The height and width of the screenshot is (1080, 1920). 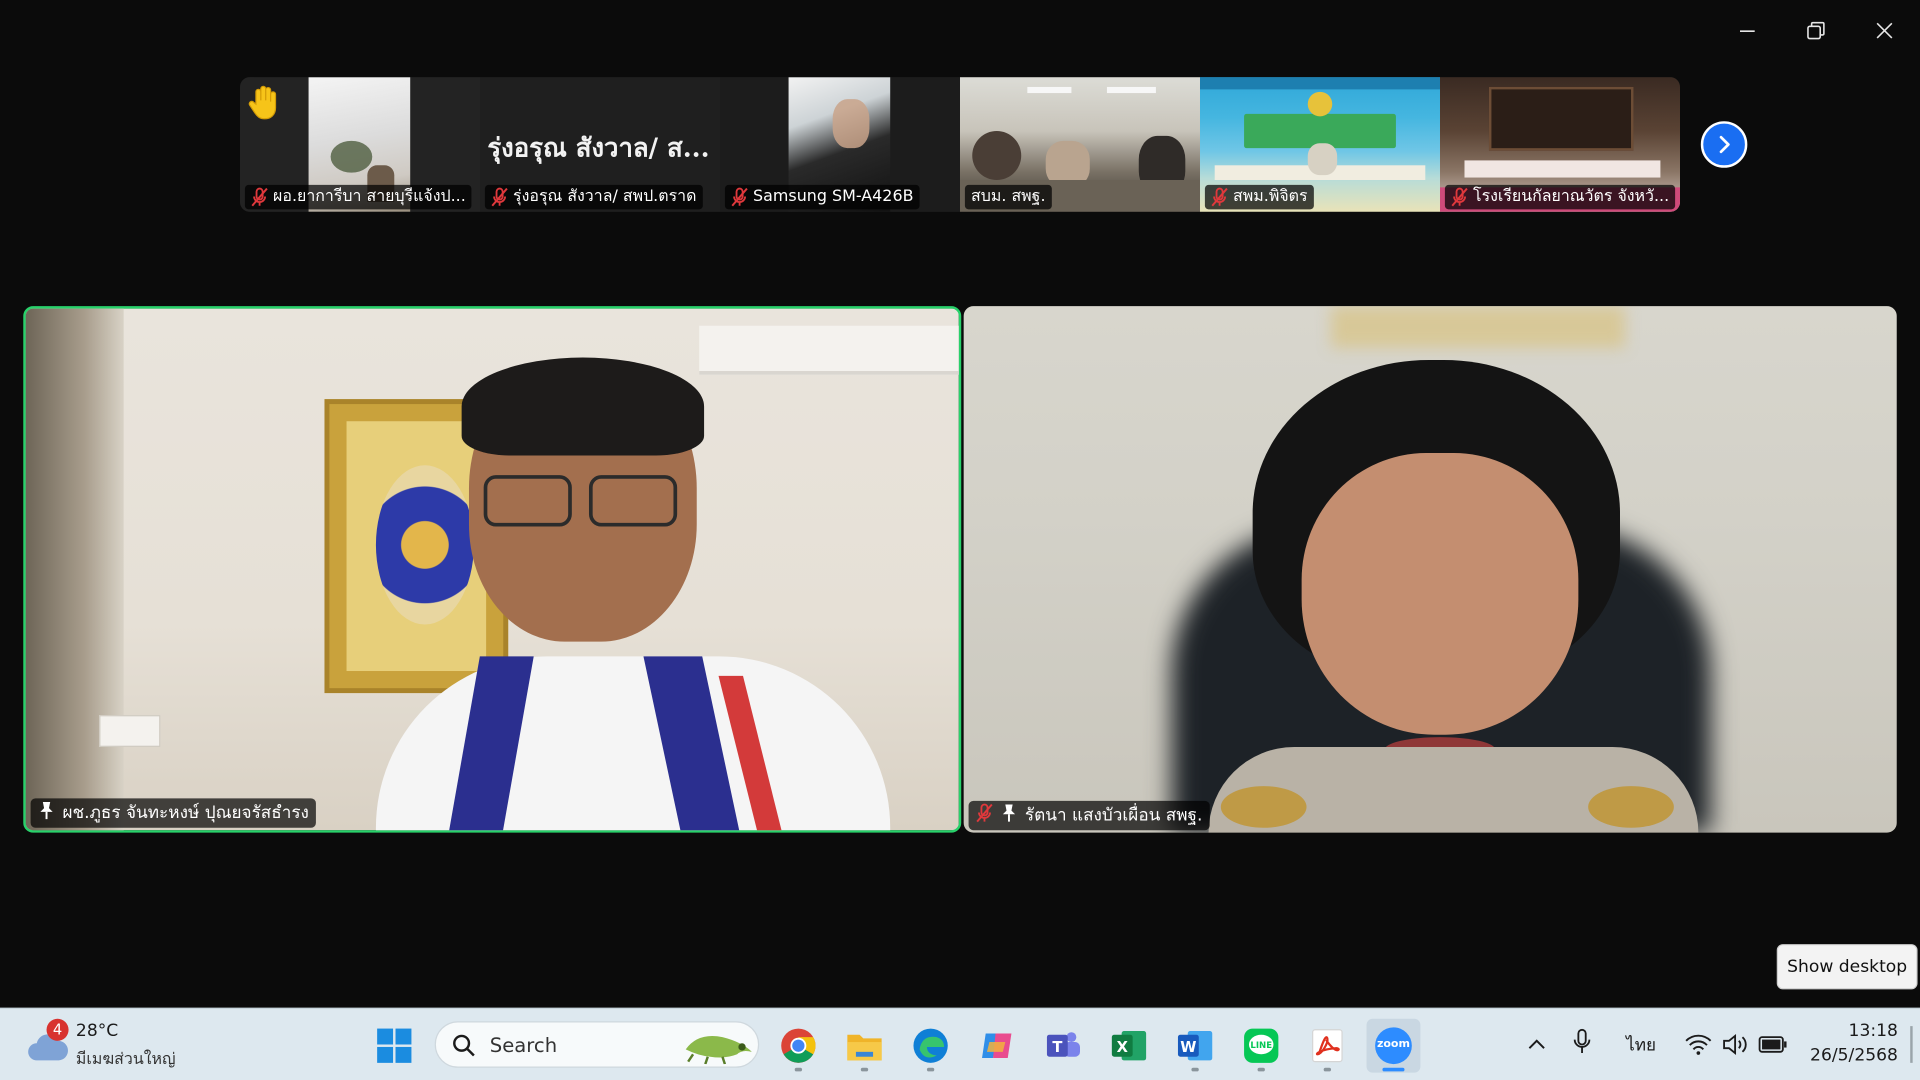 What do you see at coordinates (173, 813) in the screenshot?
I see `participant-name-label: ผช.ภูธร จันทะหงษ์ ปุณยจรัสธำรง` at bounding box center [173, 813].